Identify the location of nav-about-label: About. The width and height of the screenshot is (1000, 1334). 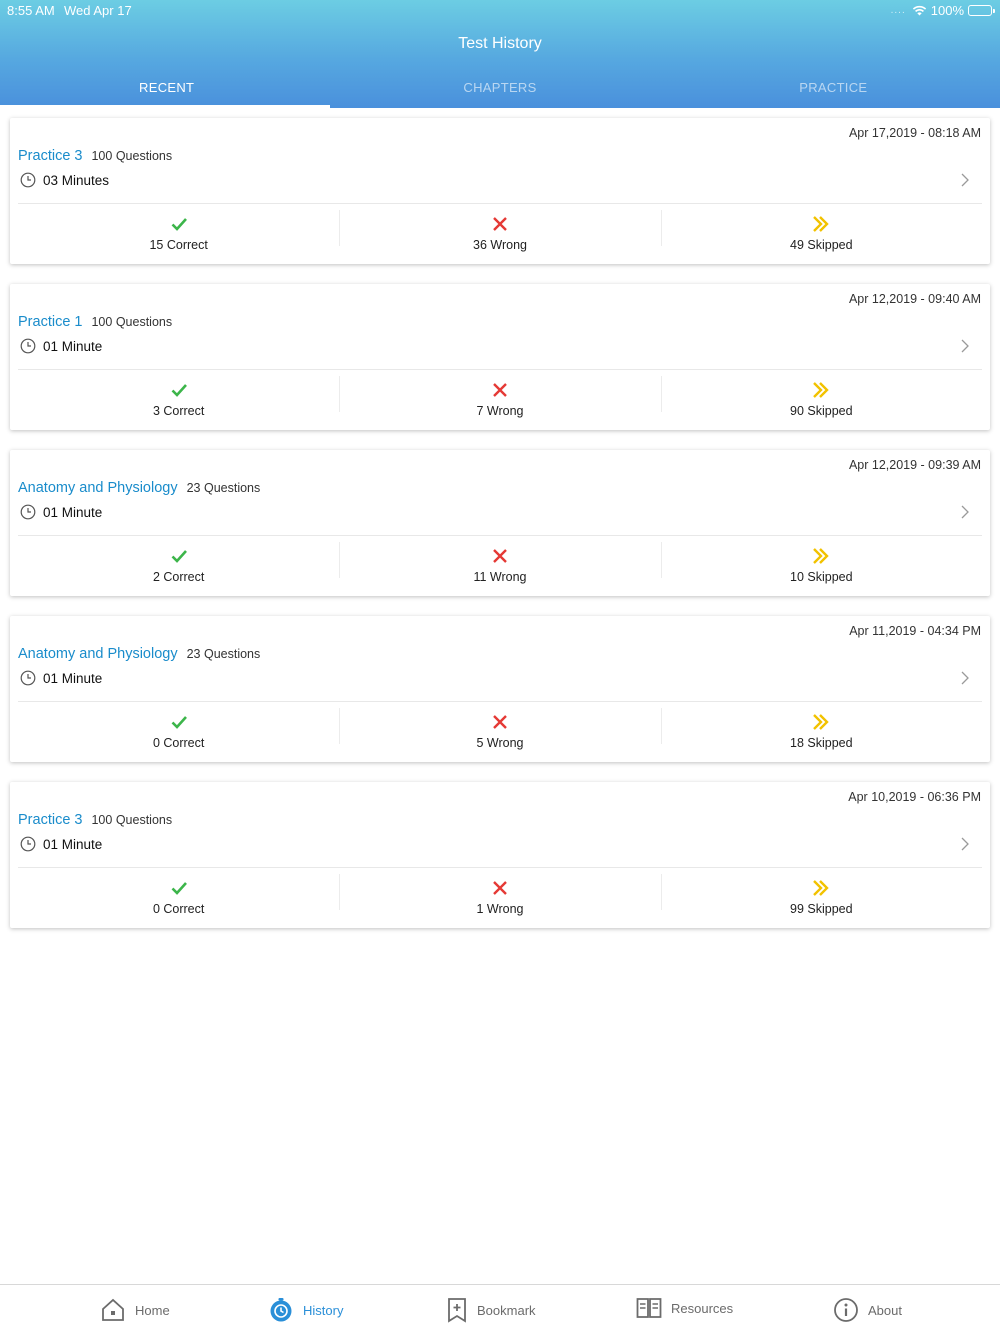
(885, 1310).